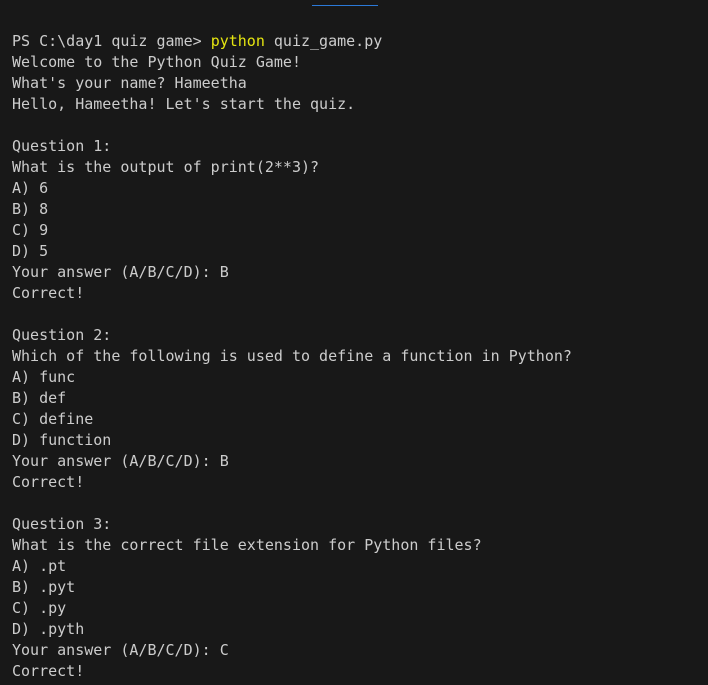 Image resolution: width=708 pixels, height=685 pixels. What do you see at coordinates (120, 650) in the screenshot?
I see `output-line: Your answer (A/B/C/D): C` at bounding box center [120, 650].